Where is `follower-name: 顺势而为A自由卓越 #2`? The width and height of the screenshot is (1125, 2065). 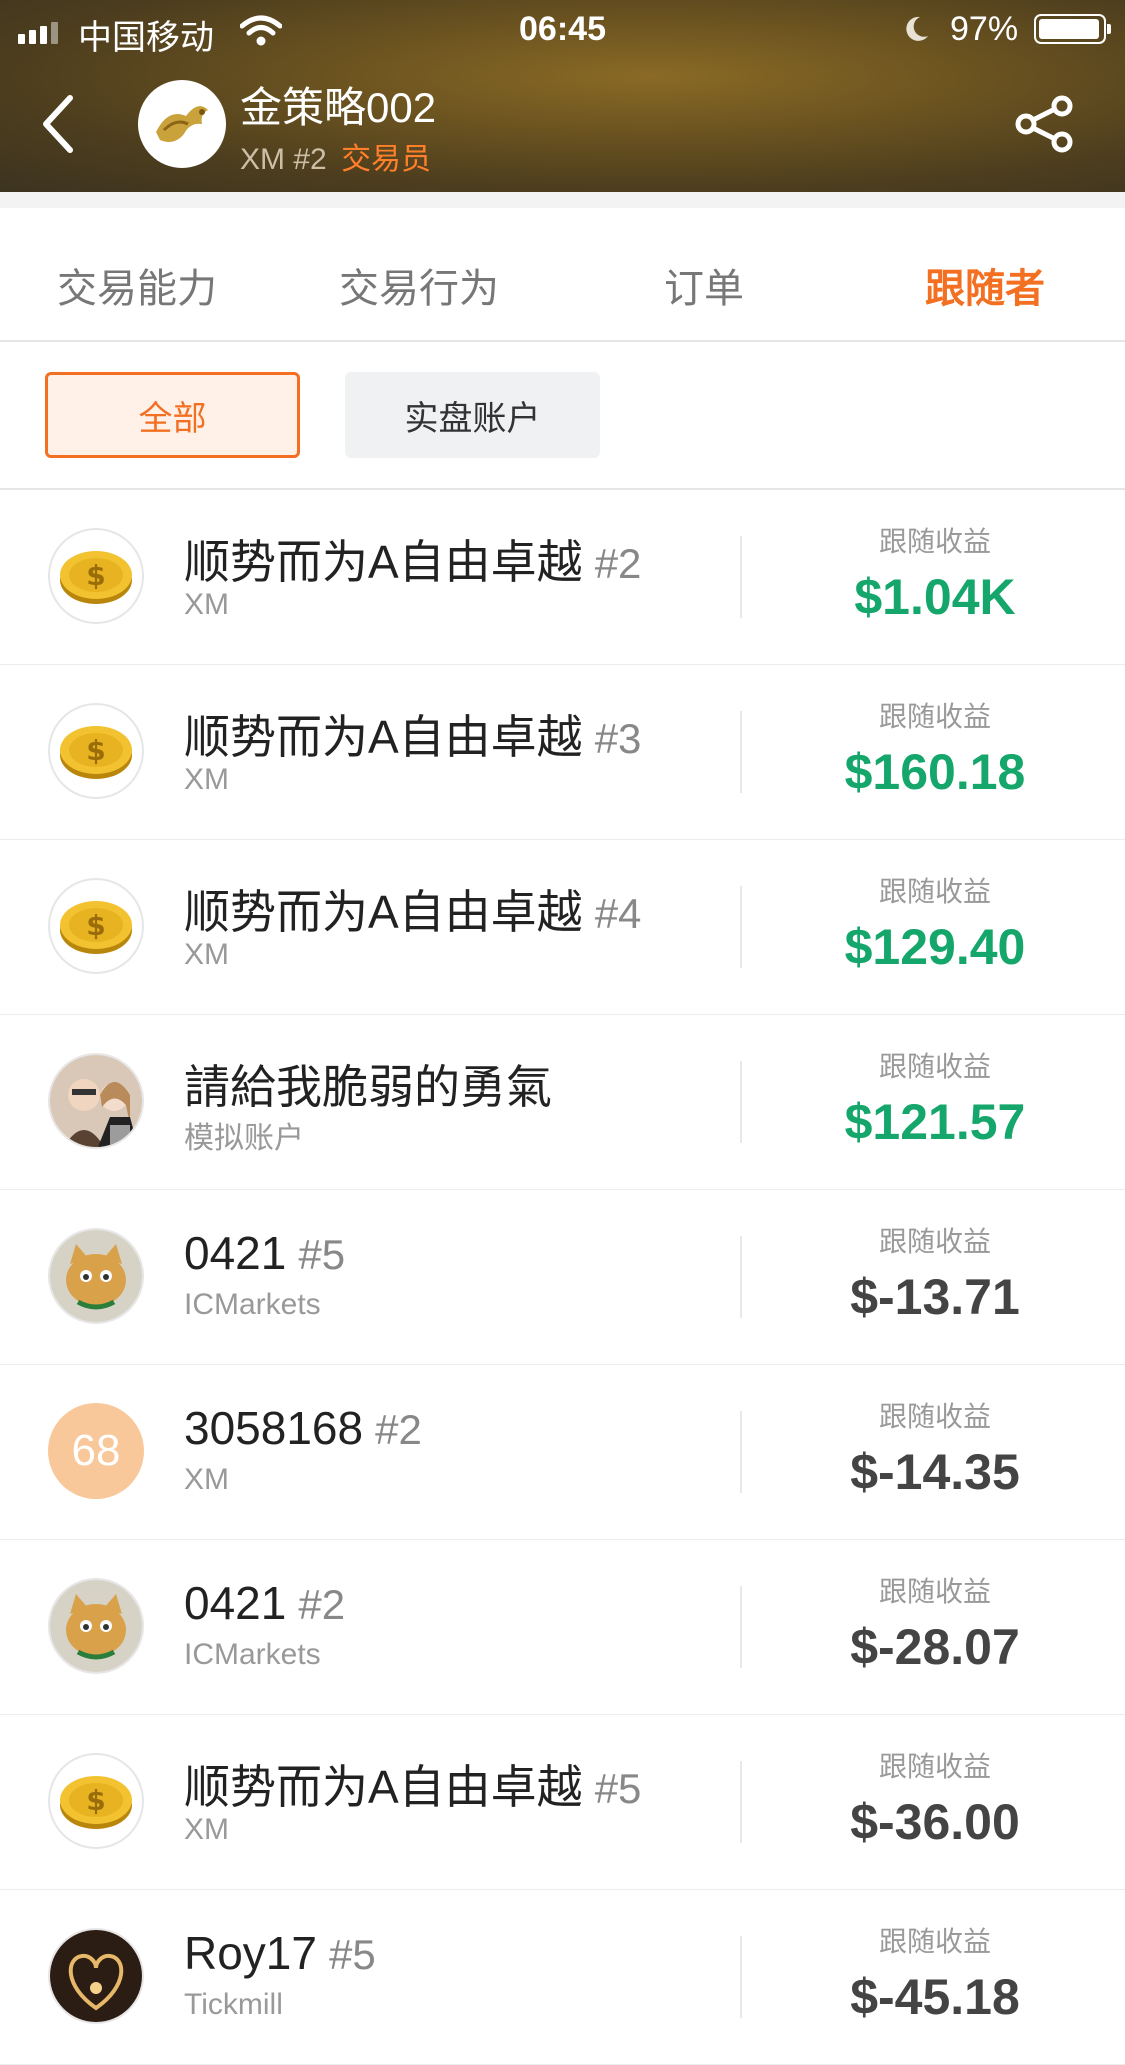
follower-name: 顺势而为A自由卓越 #2 is located at coordinates (413, 562).